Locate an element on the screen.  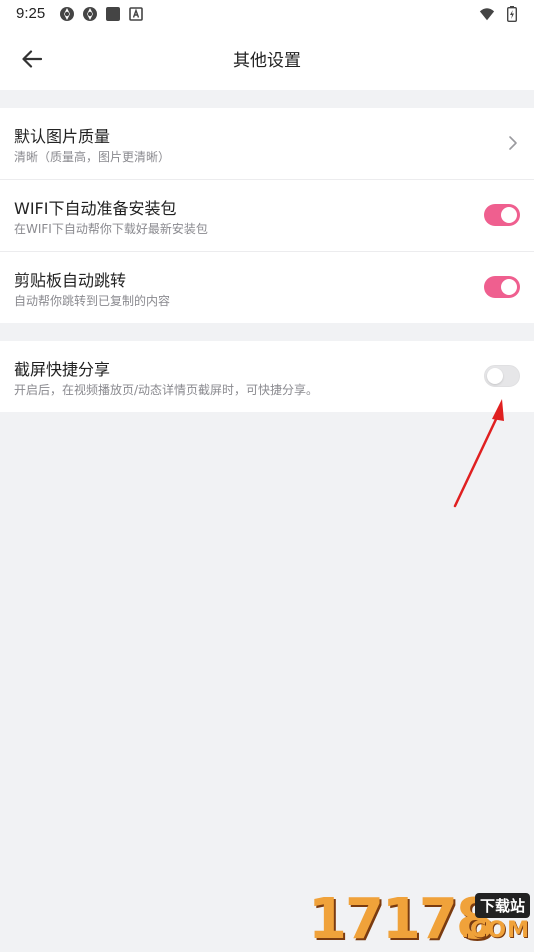
app-bar: 其他设置 is located at coordinates (267, 59).